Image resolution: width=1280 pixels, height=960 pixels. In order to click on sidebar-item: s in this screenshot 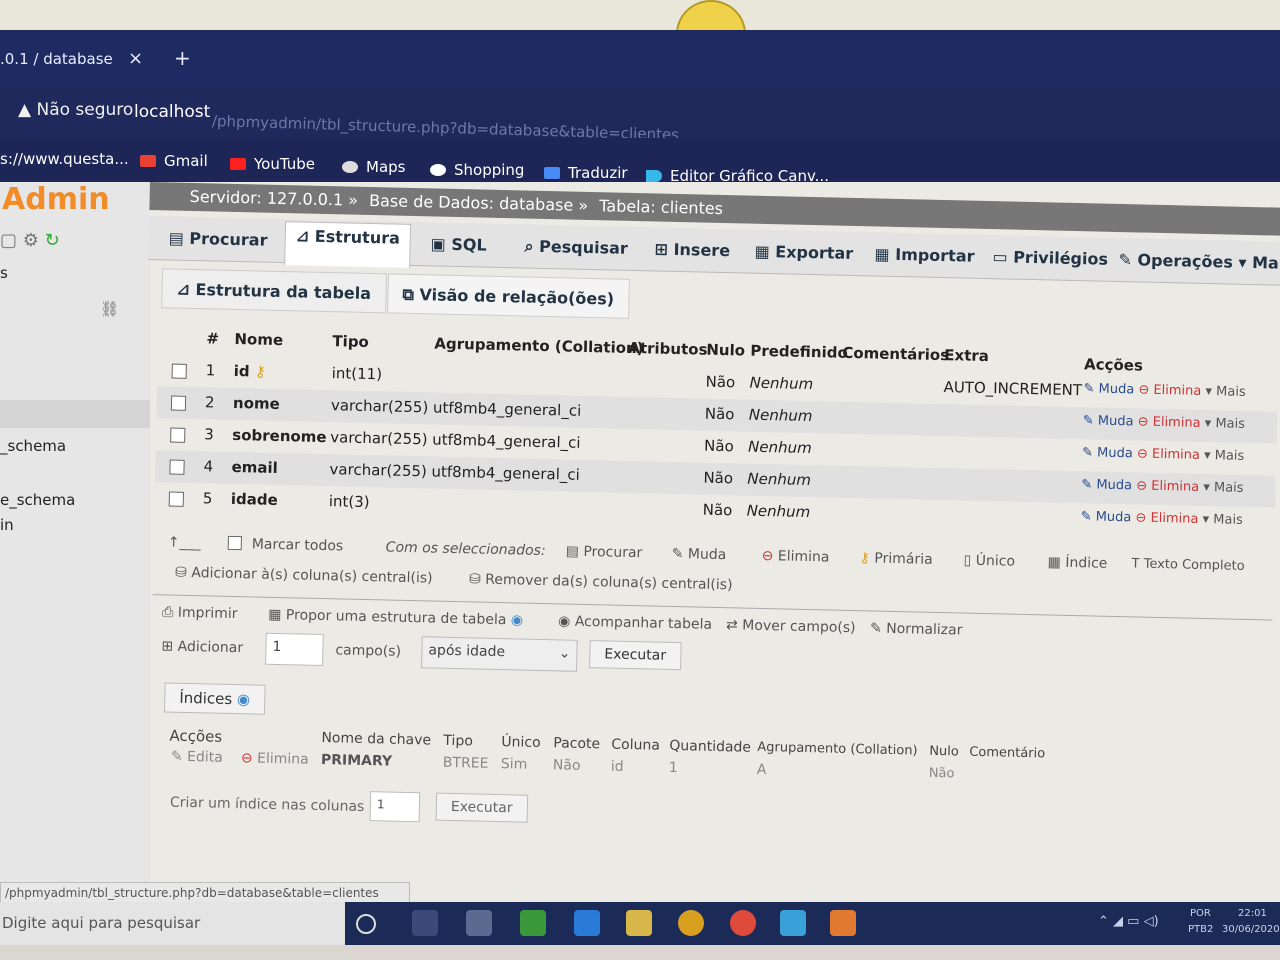, I will do `click(4, 273)`.